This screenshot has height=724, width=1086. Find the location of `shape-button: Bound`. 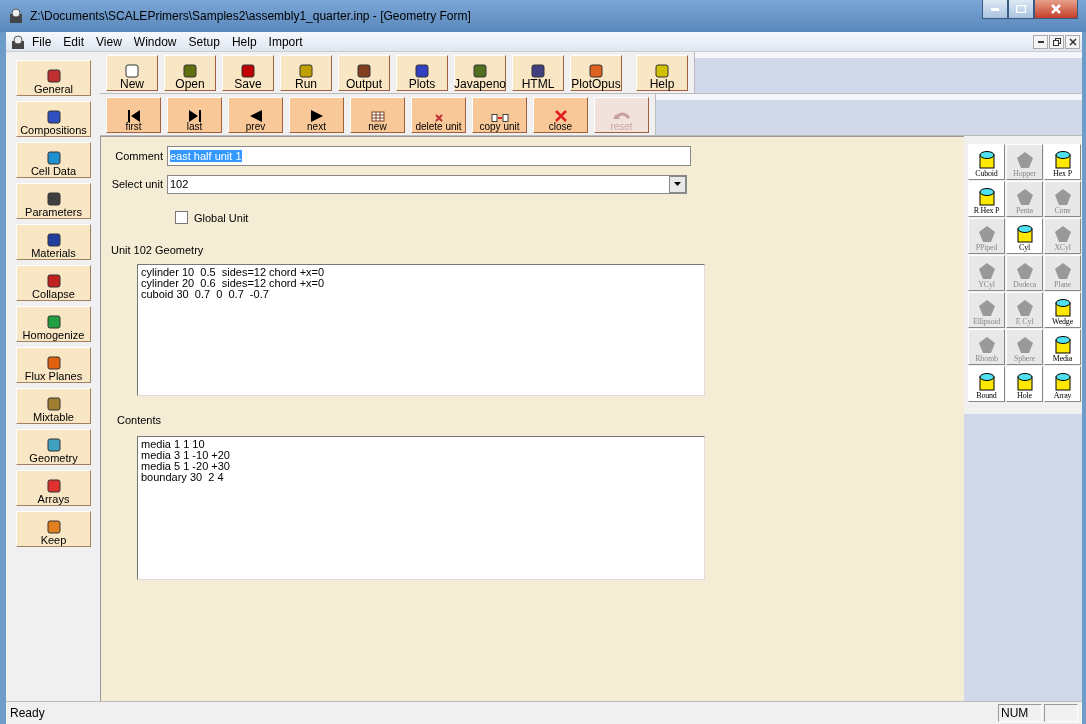

shape-button: Bound is located at coordinates (986, 384).